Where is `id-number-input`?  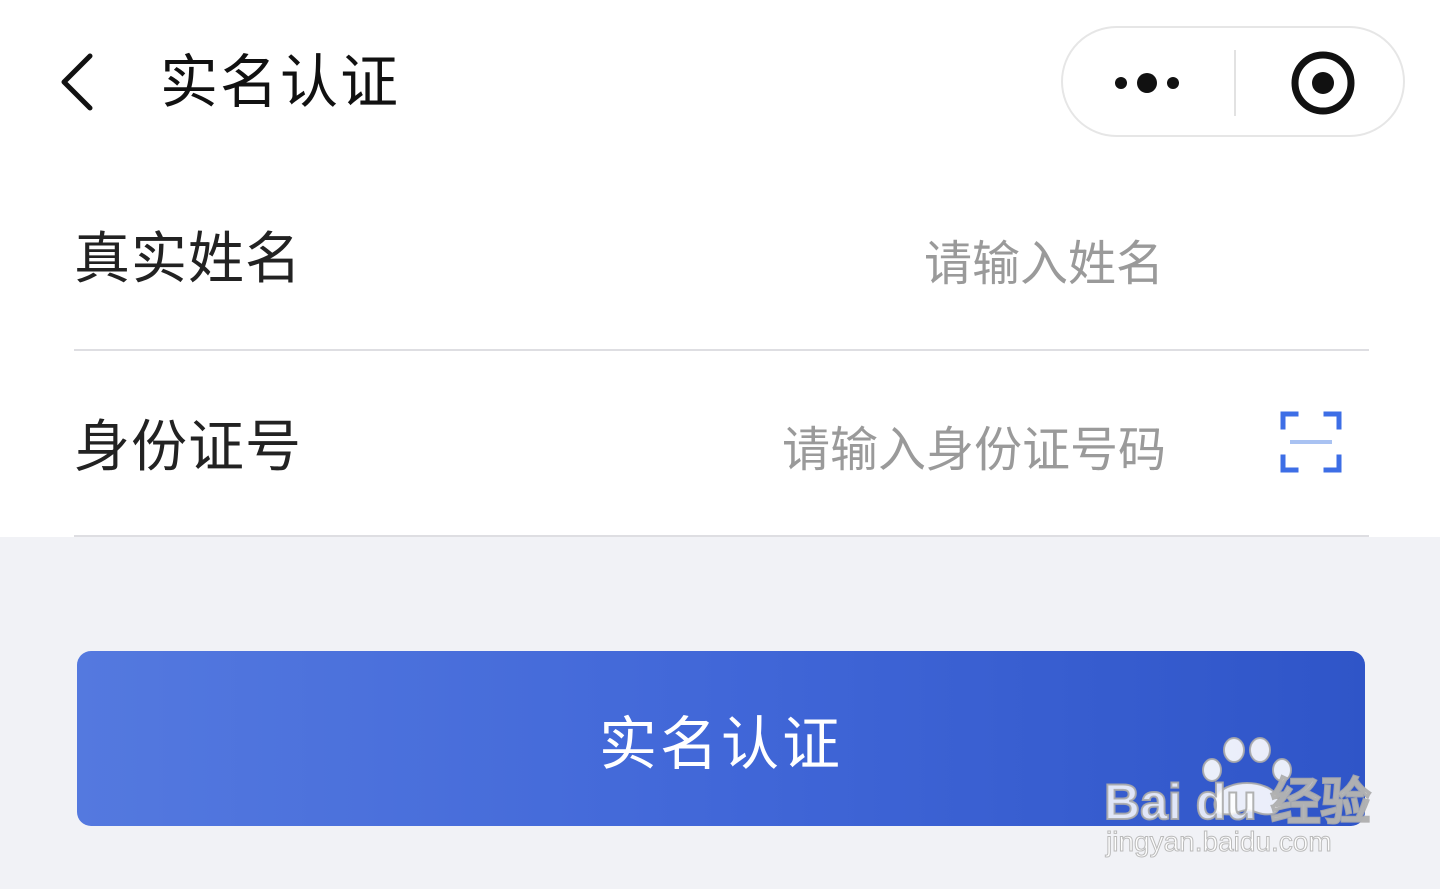 id-number-input is located at coordinates (835, 450).